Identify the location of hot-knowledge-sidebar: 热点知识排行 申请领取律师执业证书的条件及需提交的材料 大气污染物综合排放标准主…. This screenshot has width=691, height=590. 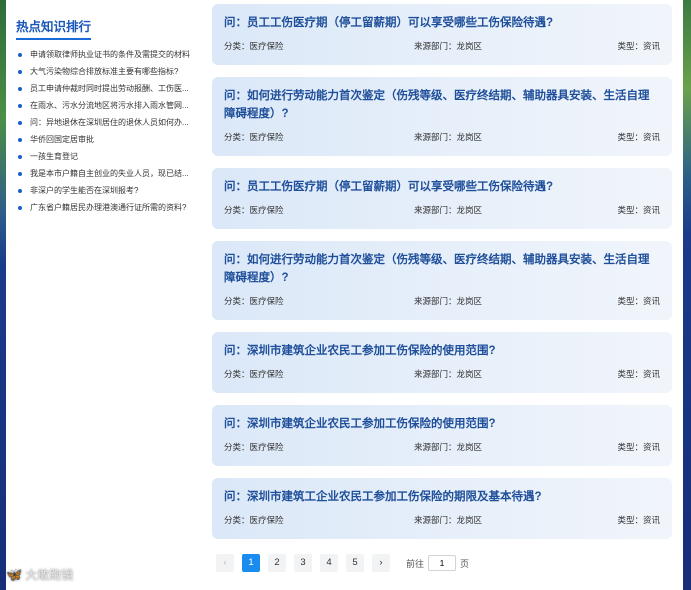
(114, 116).